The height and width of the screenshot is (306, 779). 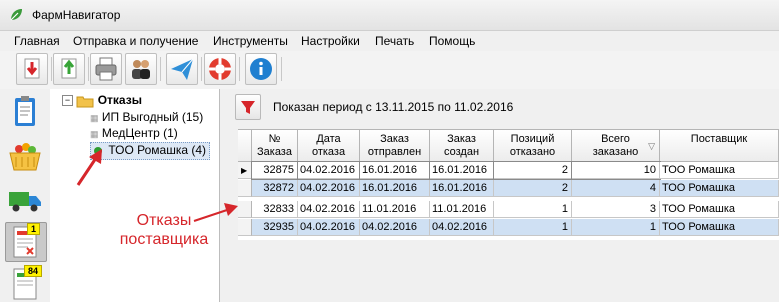 I want to click on upload-arrow-icon, so click(x=69, y=68).